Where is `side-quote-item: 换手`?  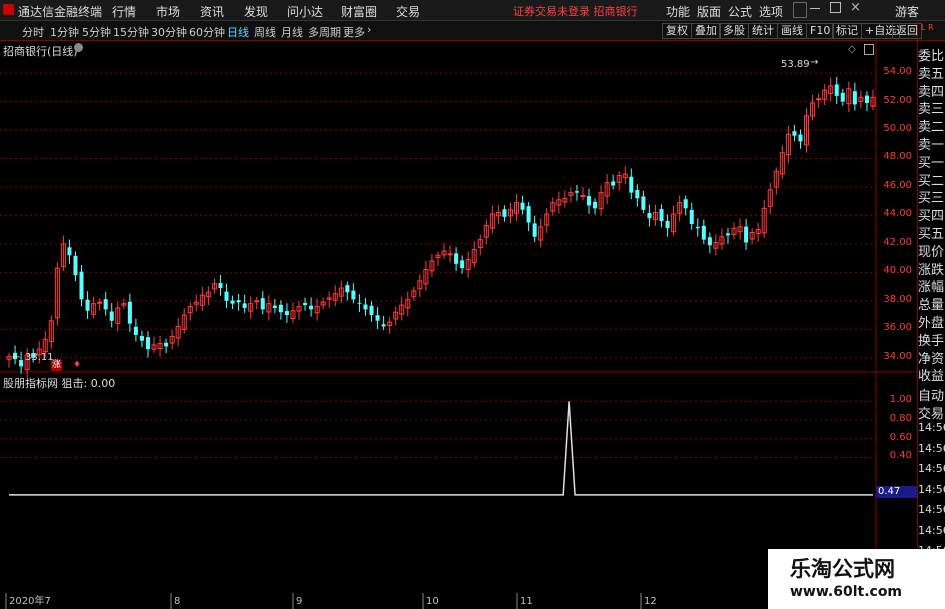 side-quote-item: 换手 is located at coordinates (931, 338).